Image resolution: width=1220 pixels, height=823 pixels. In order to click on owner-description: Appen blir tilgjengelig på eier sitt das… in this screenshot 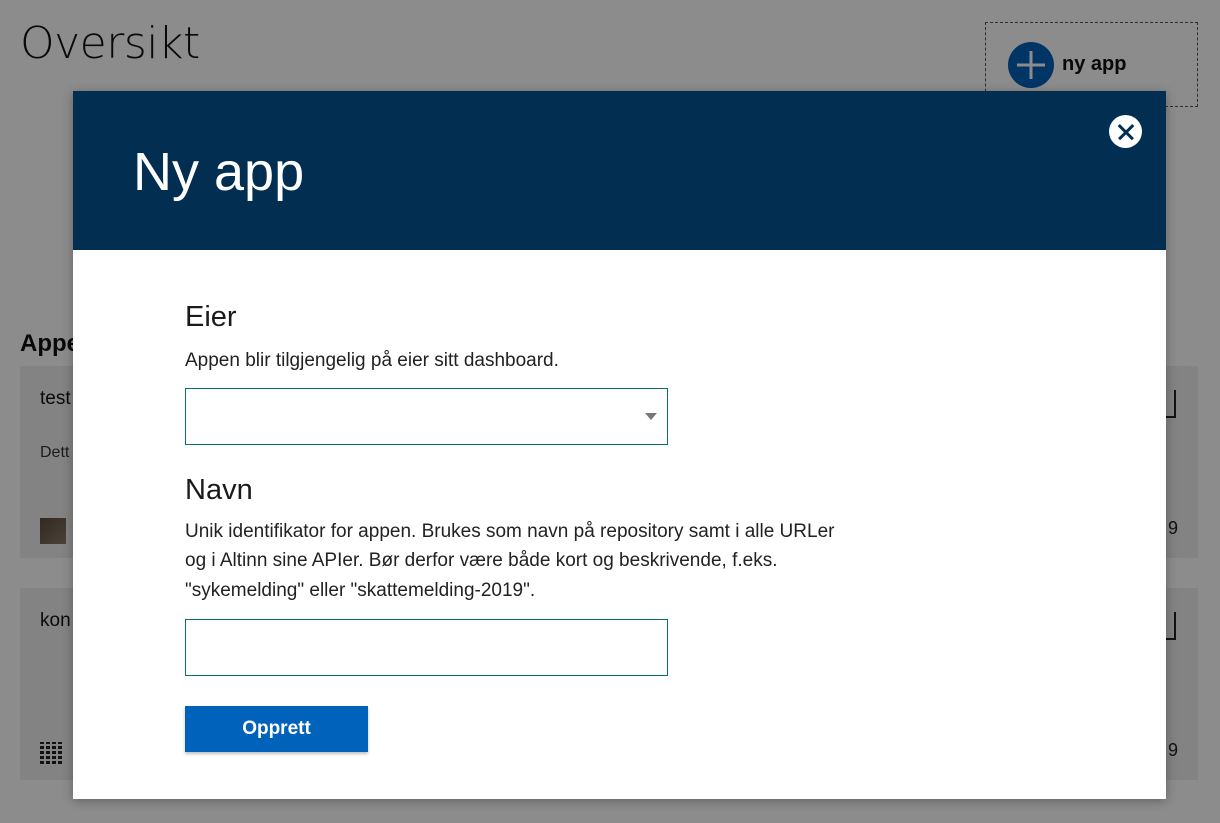, I will do `click(372, 360)`.